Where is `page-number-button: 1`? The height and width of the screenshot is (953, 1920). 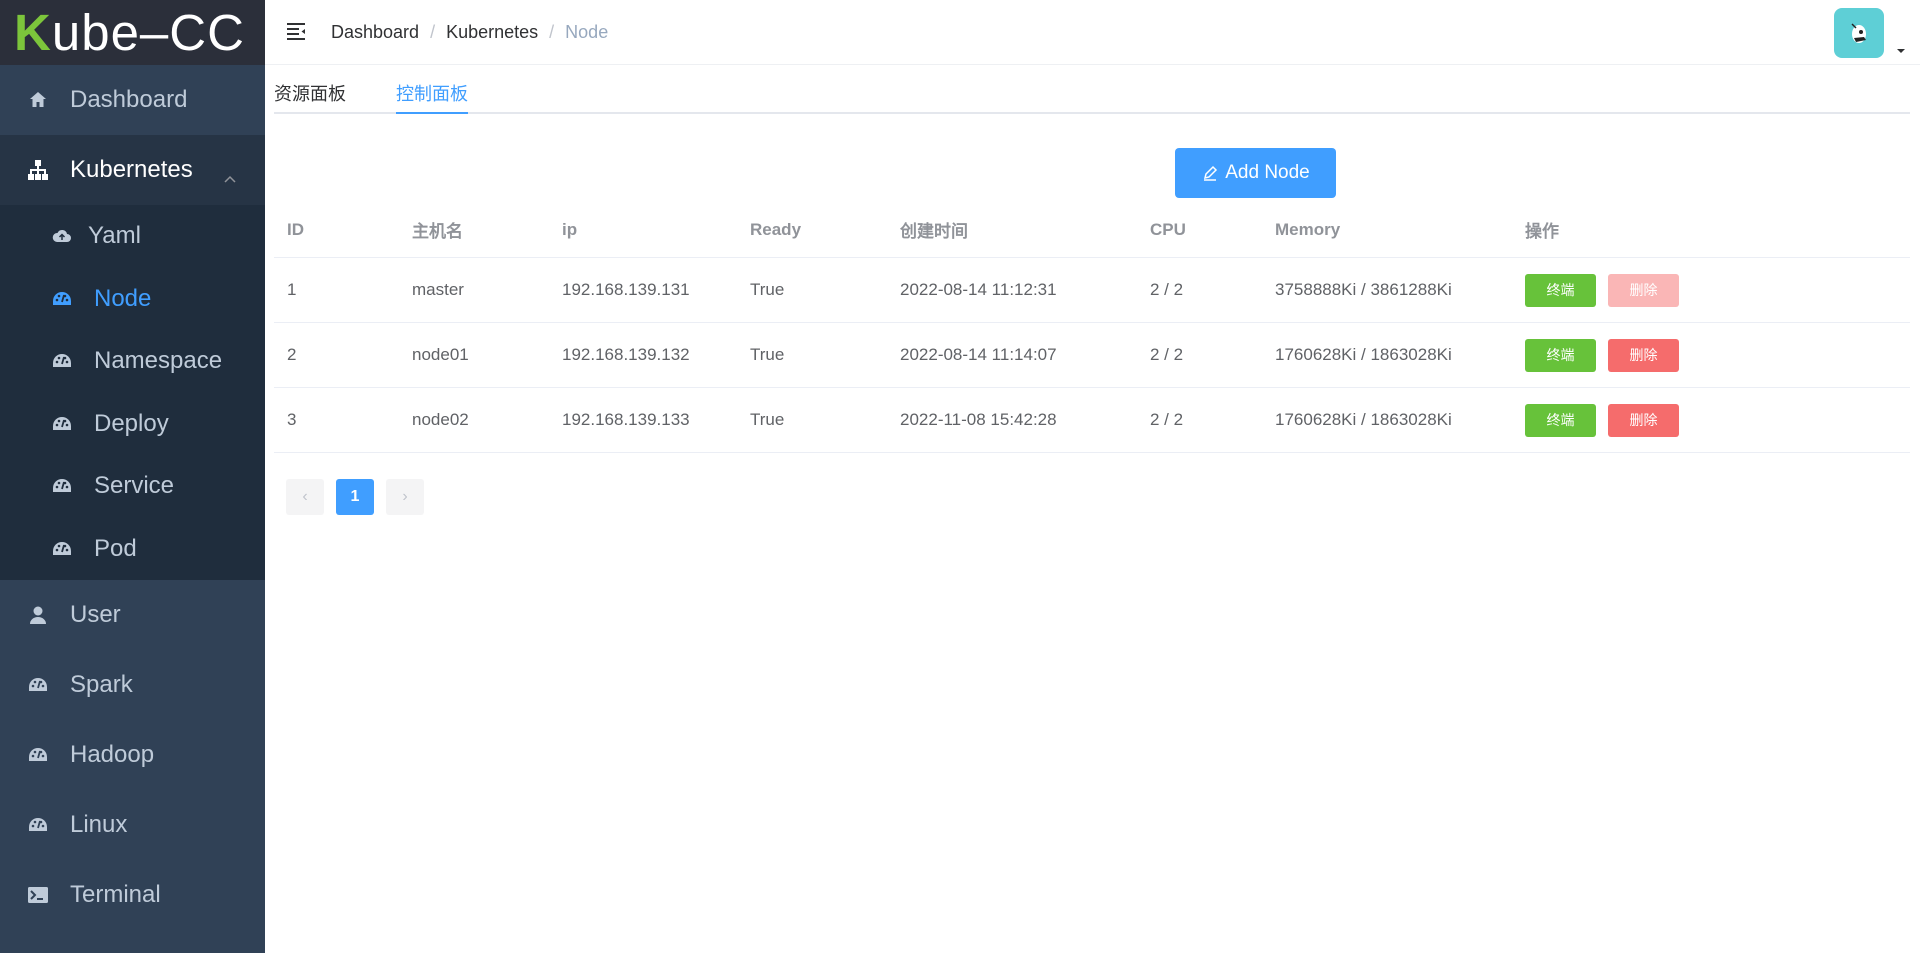
page-number-button: 1 is located at coordinates (355, 497).